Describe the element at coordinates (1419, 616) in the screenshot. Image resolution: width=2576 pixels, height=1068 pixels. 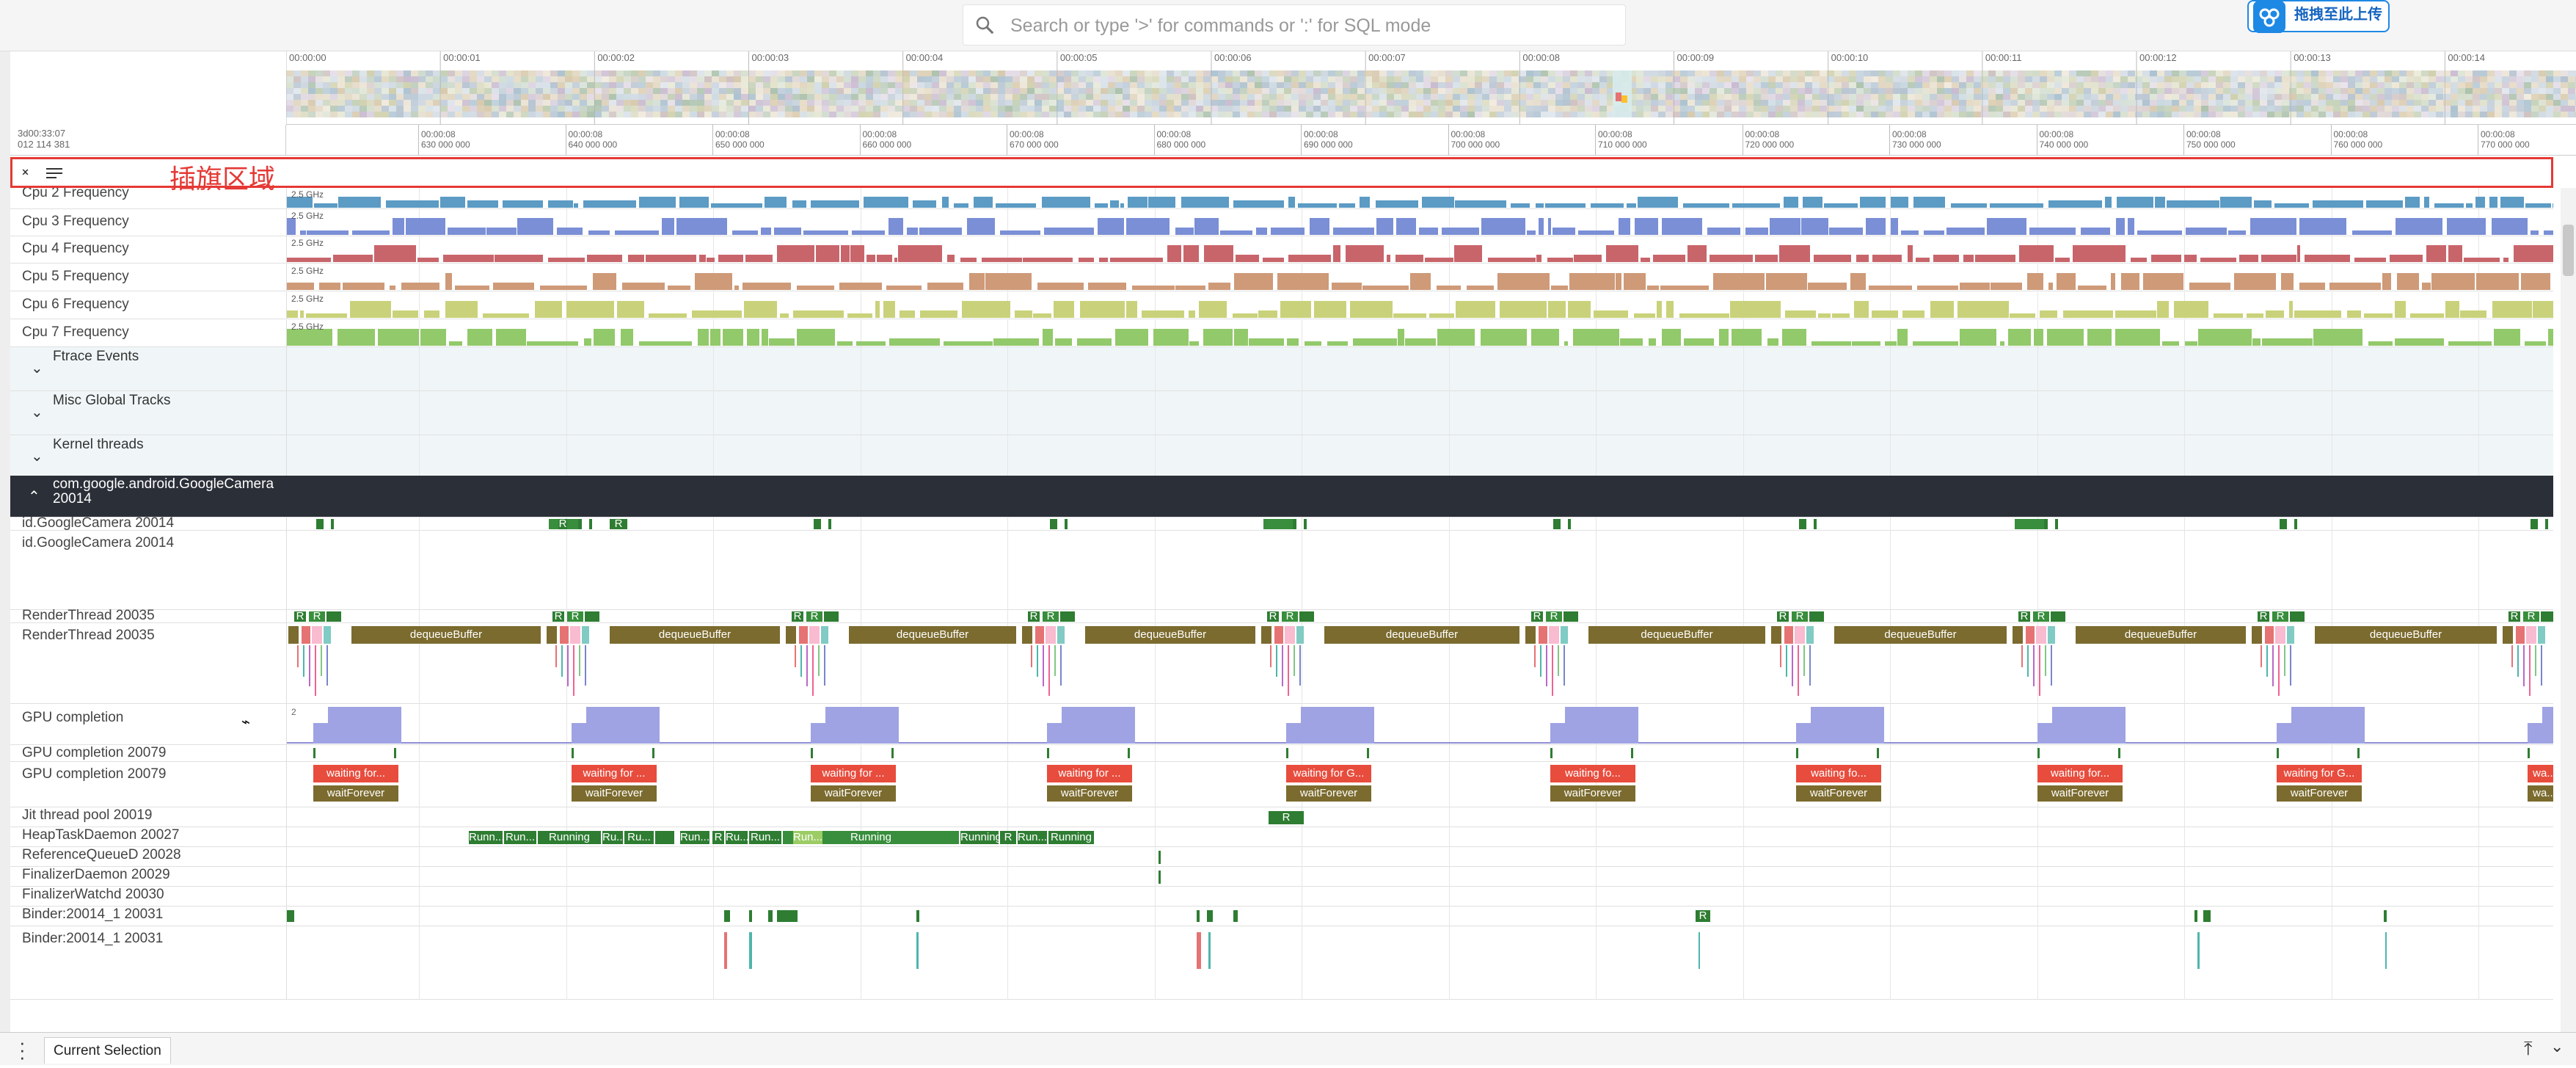
I see `track-area: RRRRRRRRRRRRRRRRRRRR` at that location.